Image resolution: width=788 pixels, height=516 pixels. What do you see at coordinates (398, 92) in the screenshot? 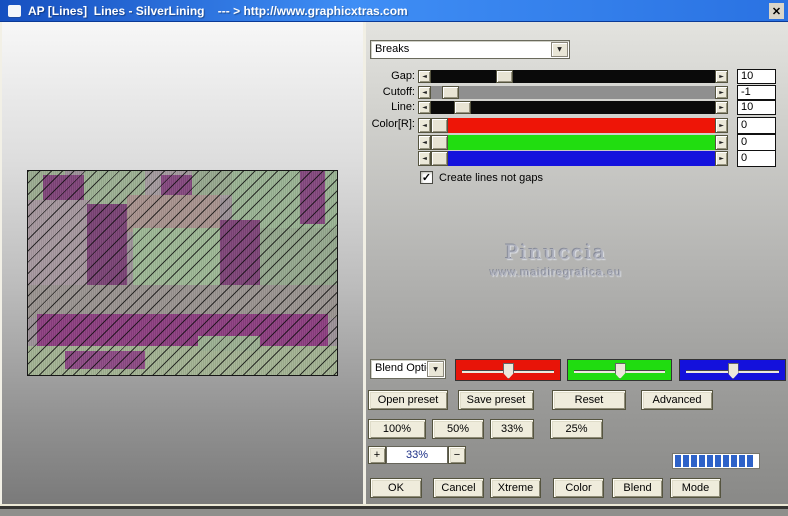
I see `slider-label: Cutoff:` at bounding box center [398, 92].